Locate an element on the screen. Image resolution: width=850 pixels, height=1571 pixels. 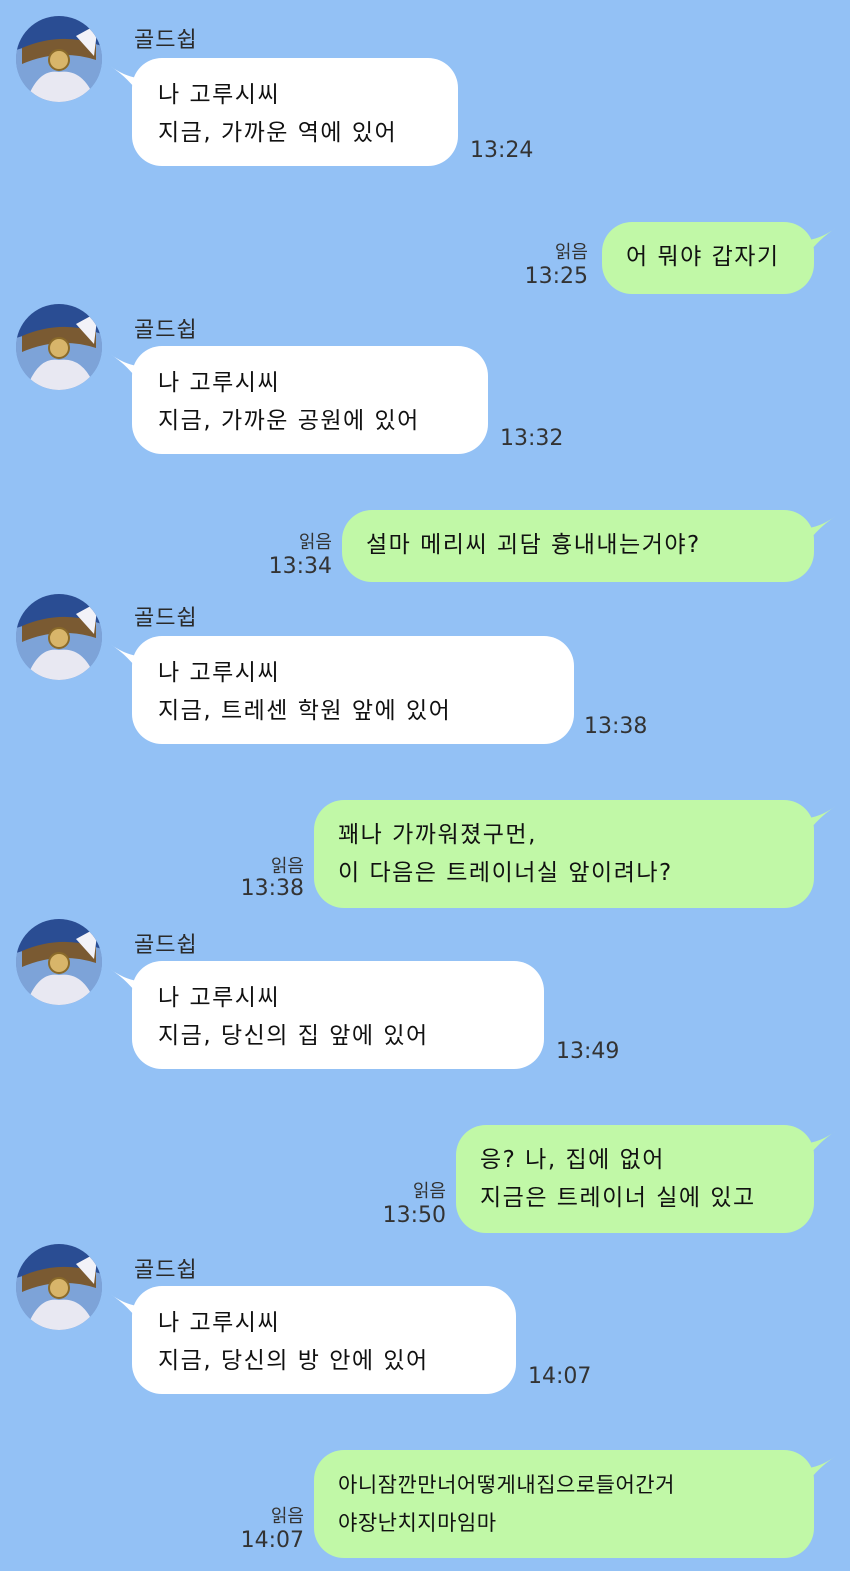
message-text: 지금, 가까운 공원에 있어 is located at coordinates (289, 421).